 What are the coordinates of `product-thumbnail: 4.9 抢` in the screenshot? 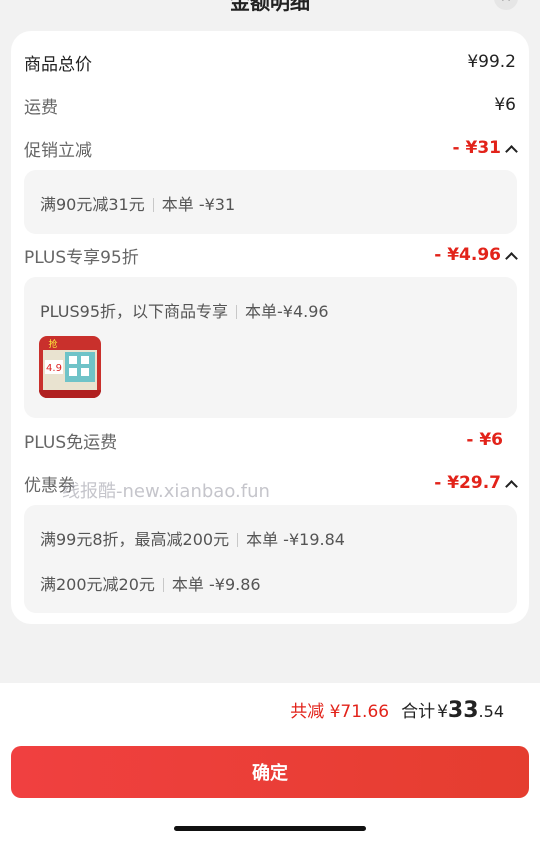 It's located at (70, 367).